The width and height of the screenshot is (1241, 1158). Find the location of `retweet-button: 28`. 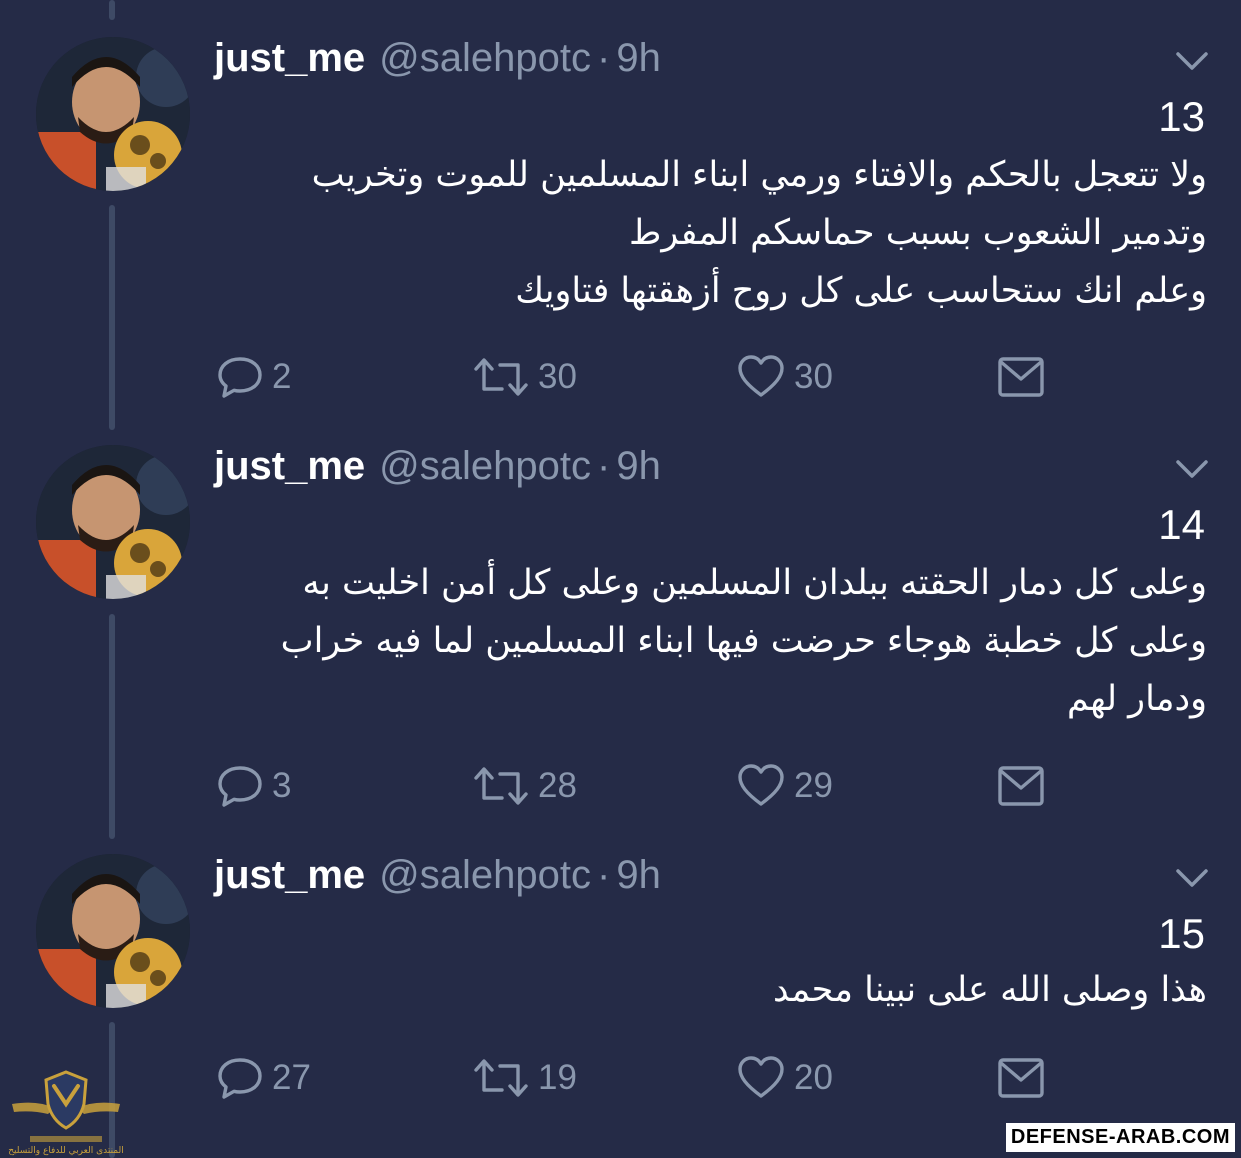

retweet-button: 28 is located at coordinates (524, 786).